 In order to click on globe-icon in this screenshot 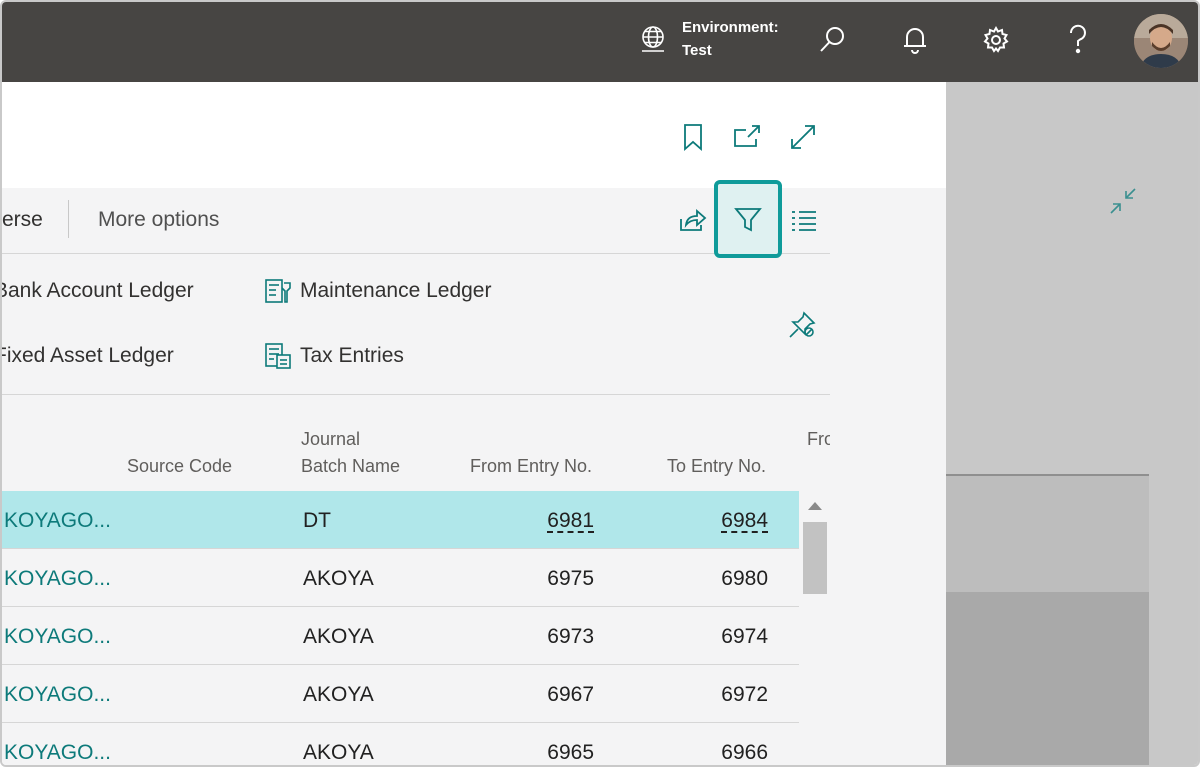, I will do `click(653, 39)`.